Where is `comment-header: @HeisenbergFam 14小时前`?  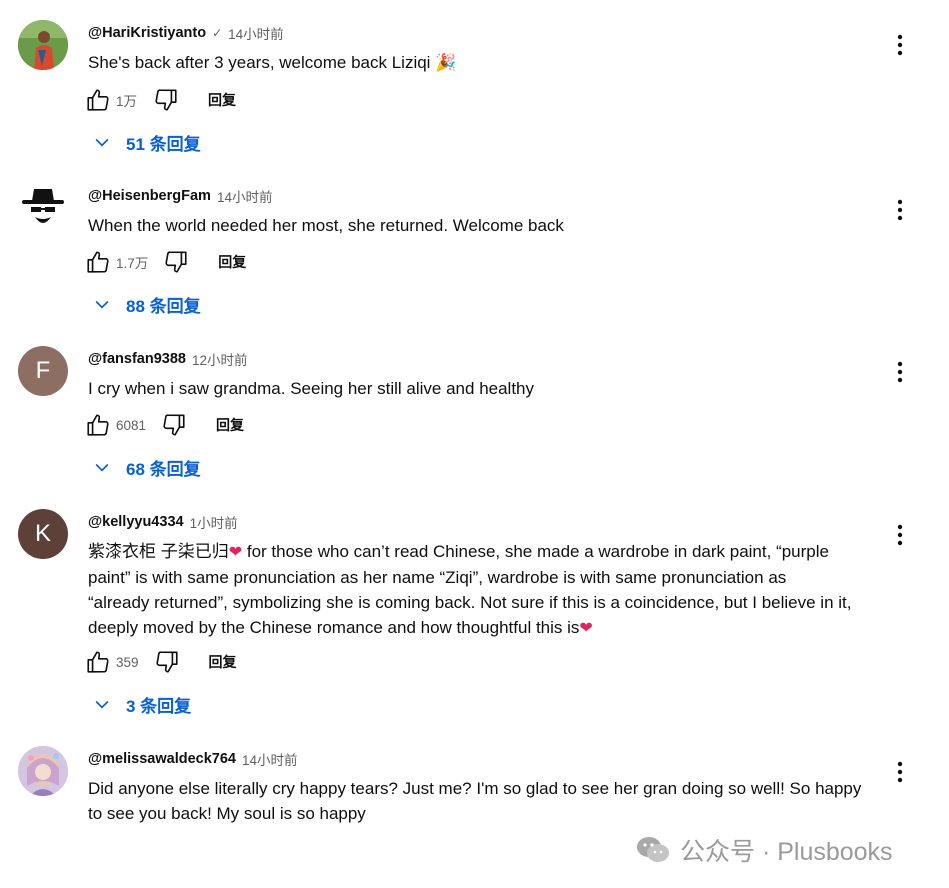 comment-header: @HeisenbergFam 14小时前 is located at coordinates (180, 196).